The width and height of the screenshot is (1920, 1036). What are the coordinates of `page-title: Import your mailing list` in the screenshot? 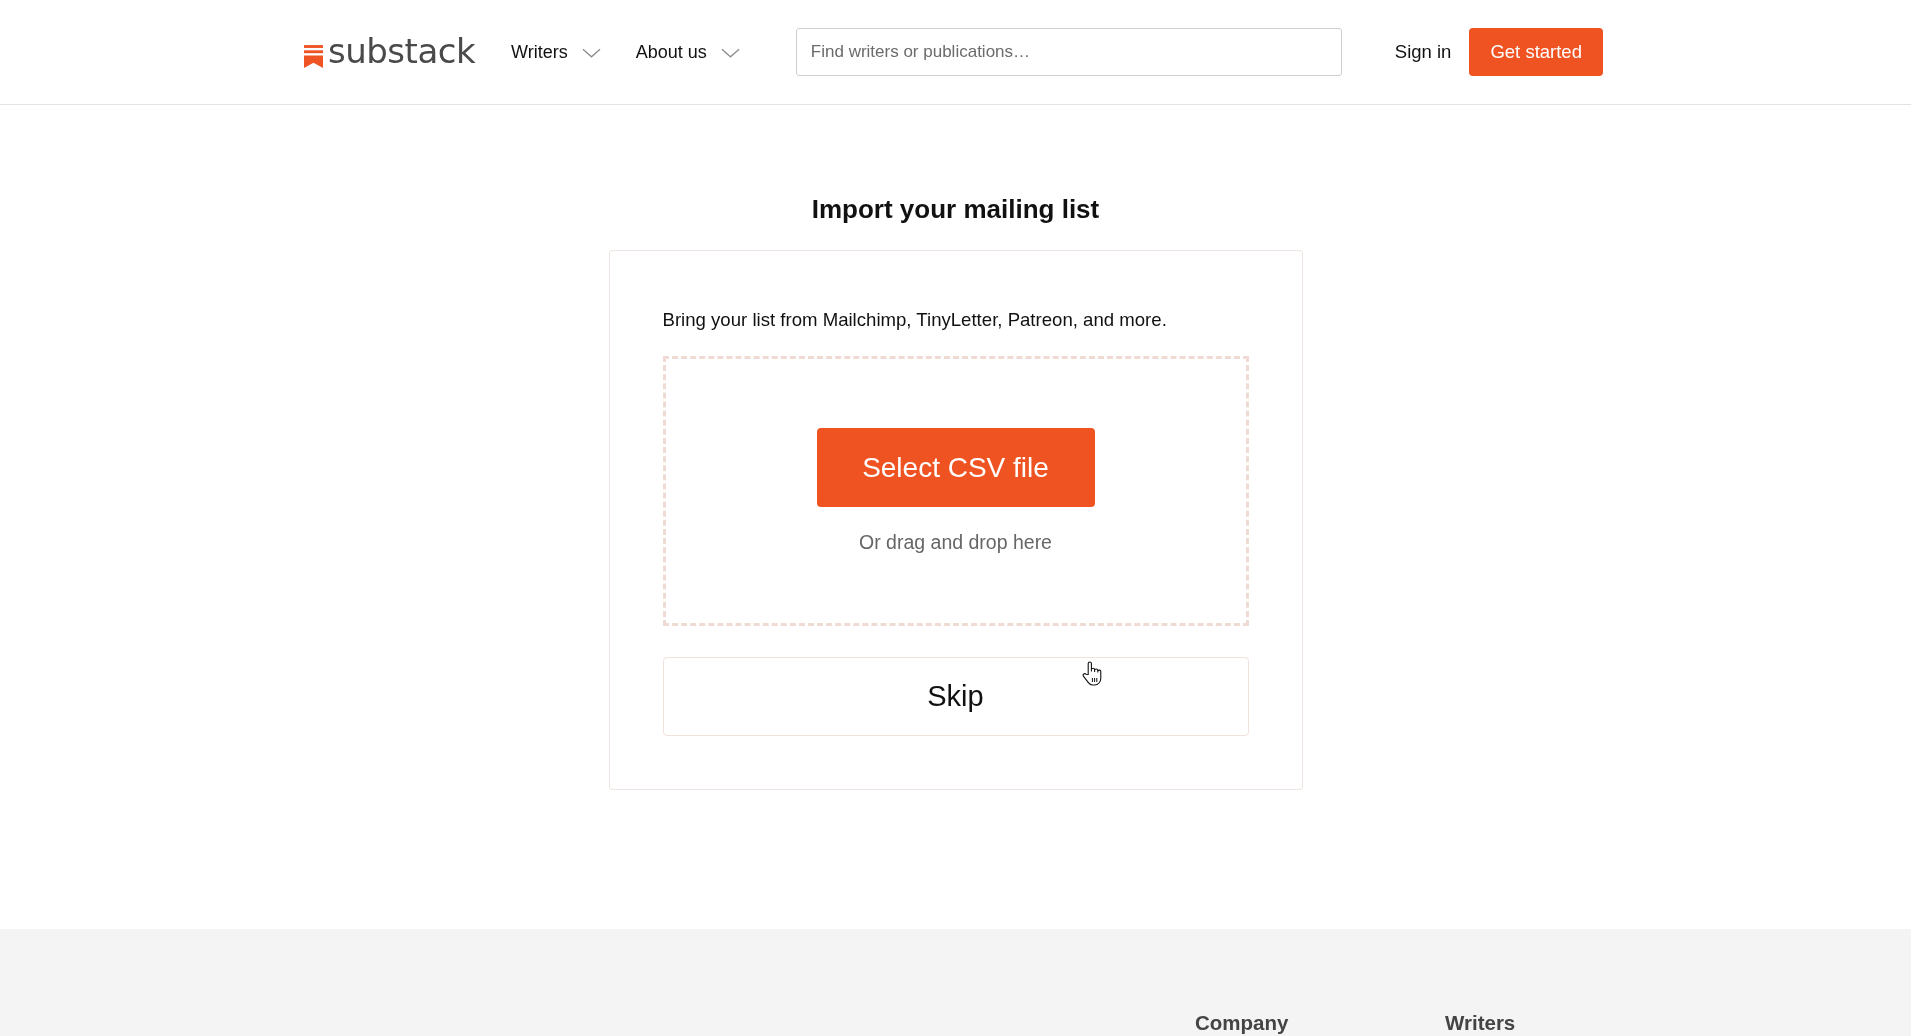 It's located at (955, 209).